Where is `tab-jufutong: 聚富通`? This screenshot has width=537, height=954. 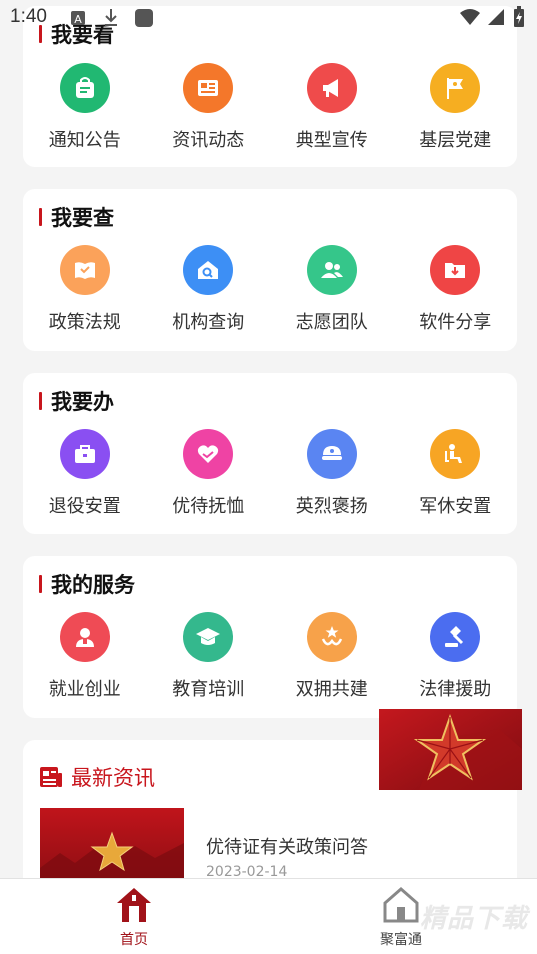
tab-jufutong: 聚富通 is located at coordinates (401, 917).